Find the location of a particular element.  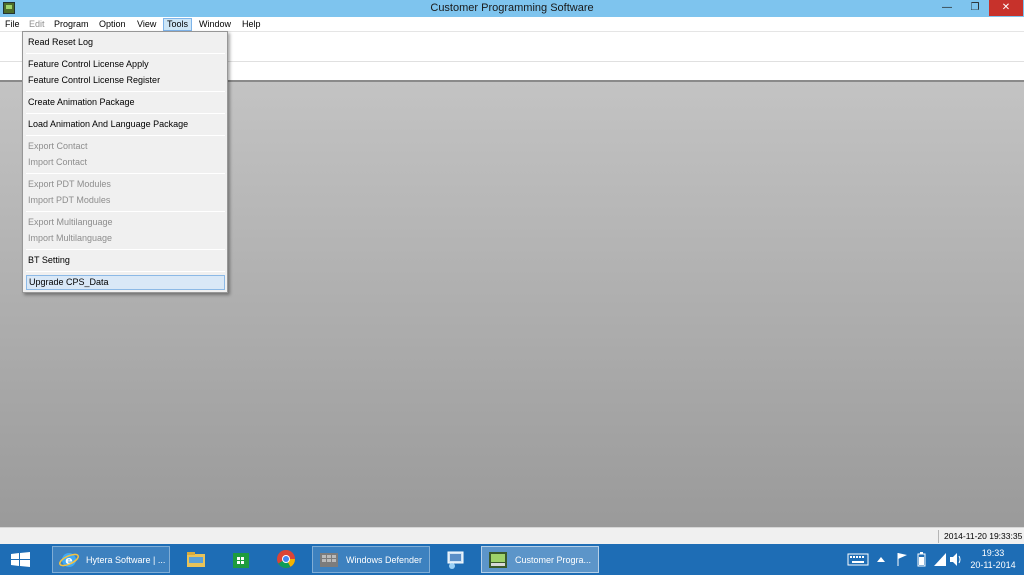

restore-button: ❐ is located at coordinates (975, 8).